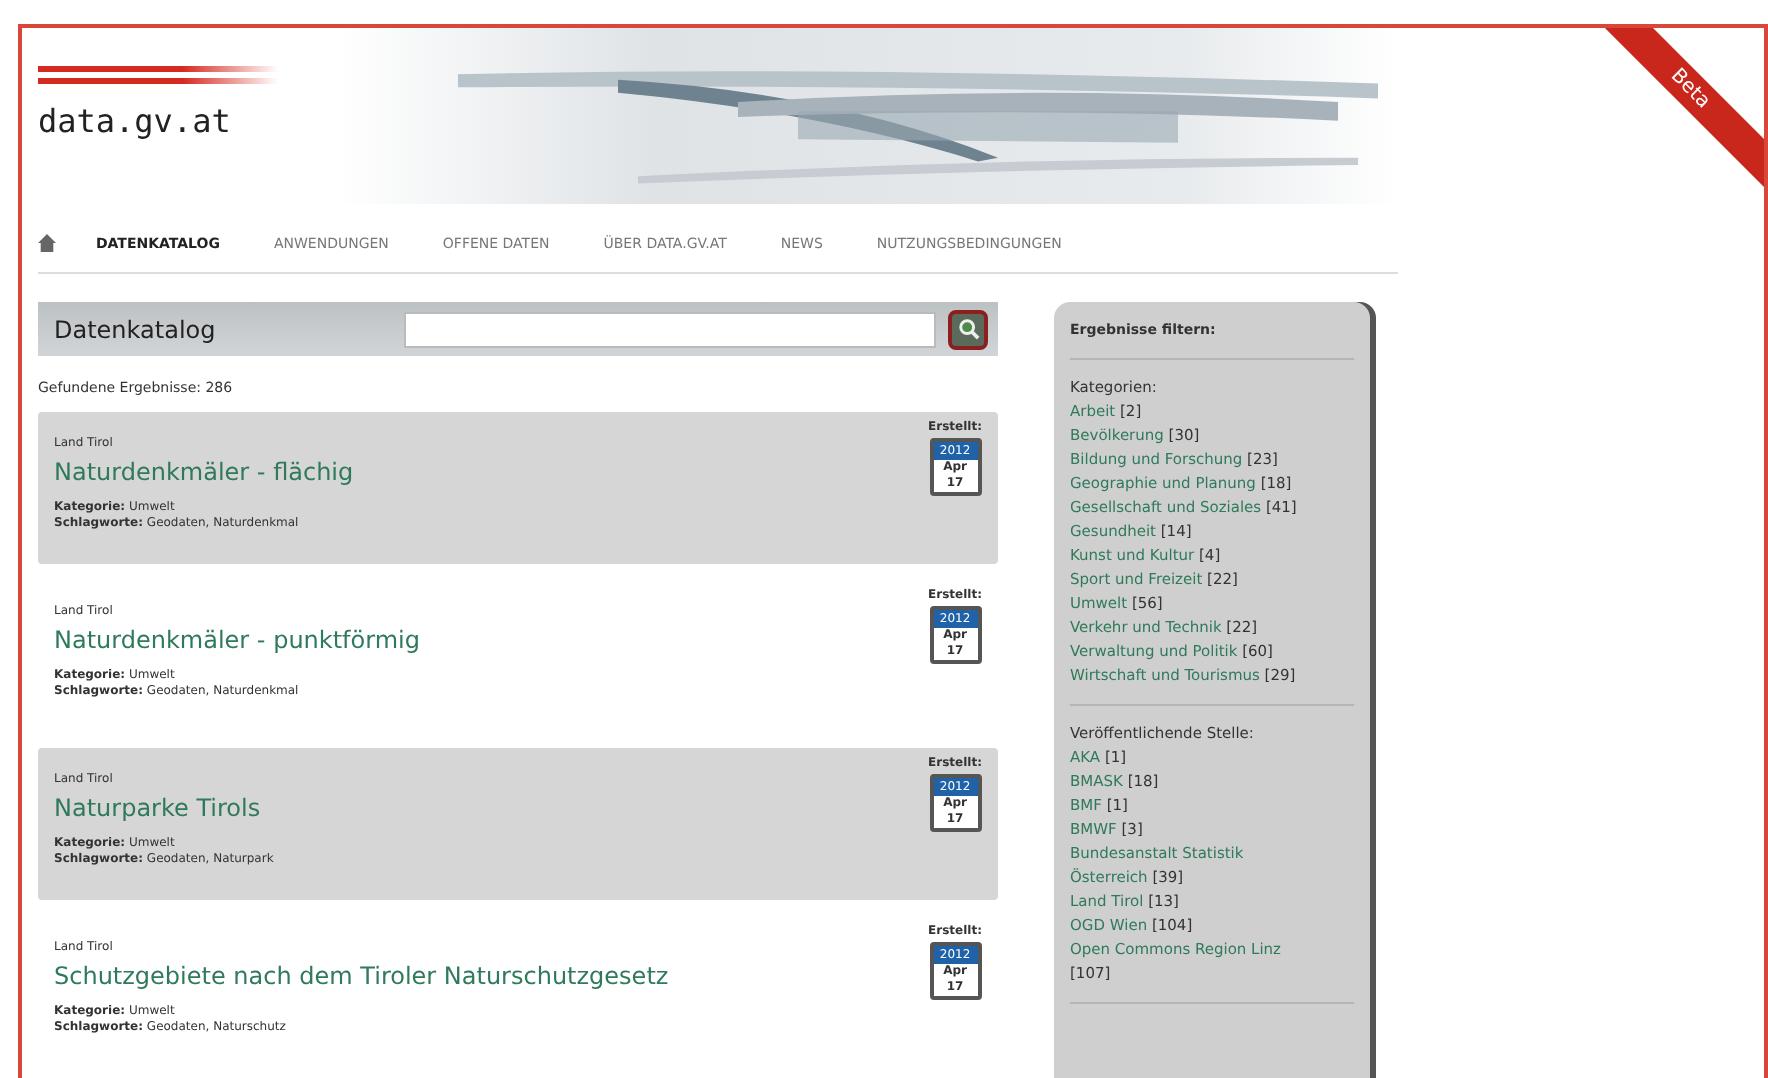 The width and height of the screenshot is (1768, 1078). I want to click on search-field, so click(670, 329).